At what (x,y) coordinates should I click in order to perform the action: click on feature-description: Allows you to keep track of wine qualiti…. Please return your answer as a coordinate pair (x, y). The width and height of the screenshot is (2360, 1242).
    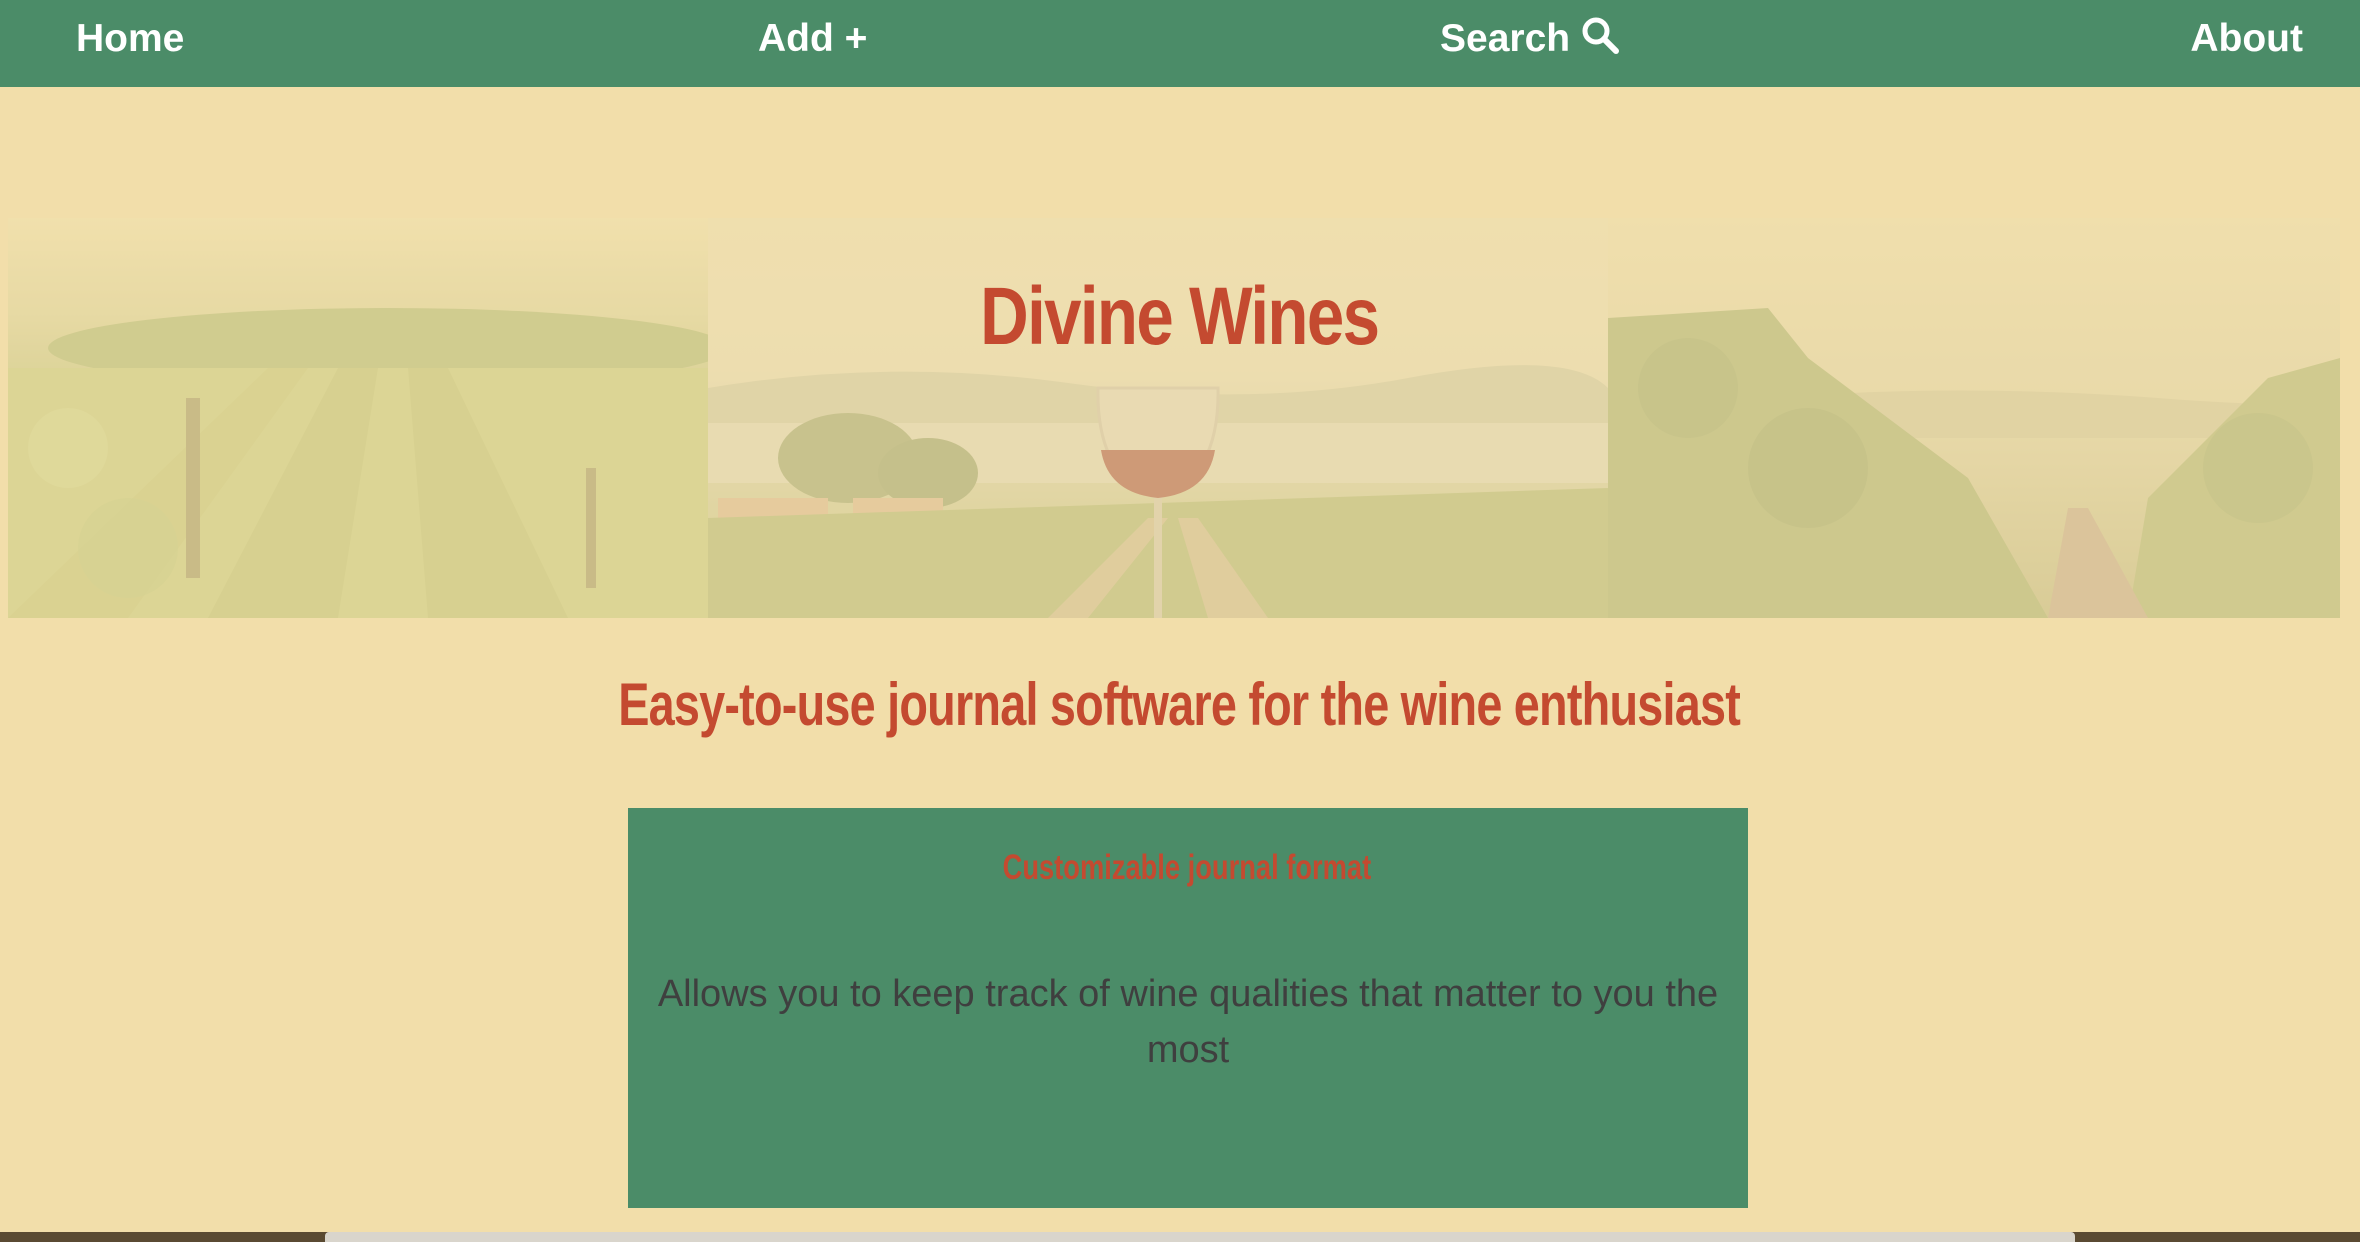
    Looking at the image, I should click on (1188, 1022).